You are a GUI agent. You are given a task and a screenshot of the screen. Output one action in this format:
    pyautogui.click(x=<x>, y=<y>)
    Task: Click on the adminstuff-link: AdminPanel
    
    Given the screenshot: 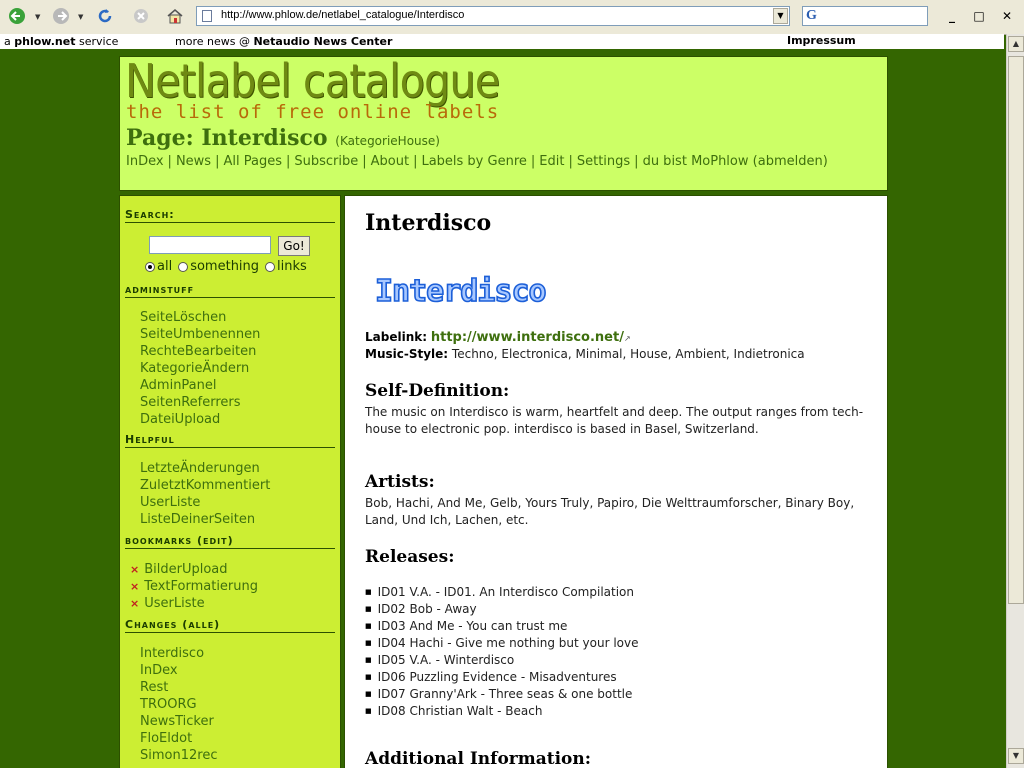 What is the action you would take?
    pyautogui.click(x=178, y=385)
    